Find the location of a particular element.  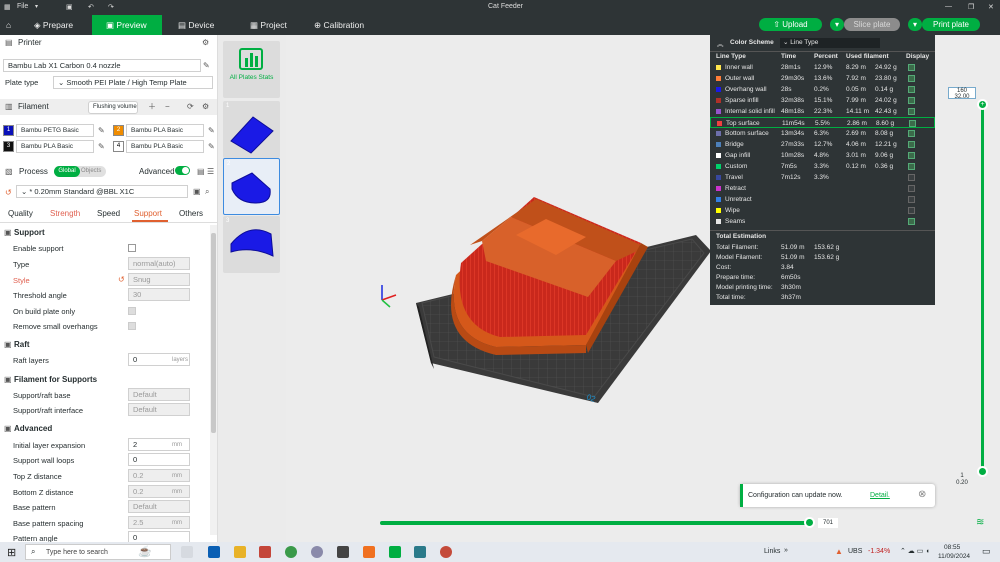

stock-name: UBS is located at coordinates (855, 551).